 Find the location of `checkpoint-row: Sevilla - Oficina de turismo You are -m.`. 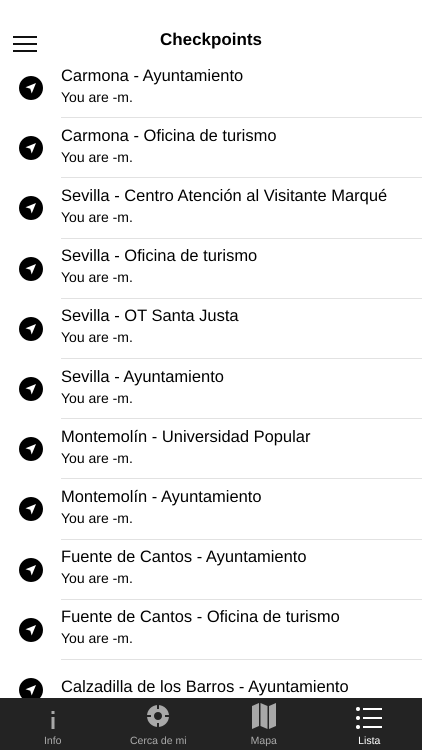

checkpoint-row: Sevilla - Oficina de turismo You are -m. is located at coordinates (211, 268).